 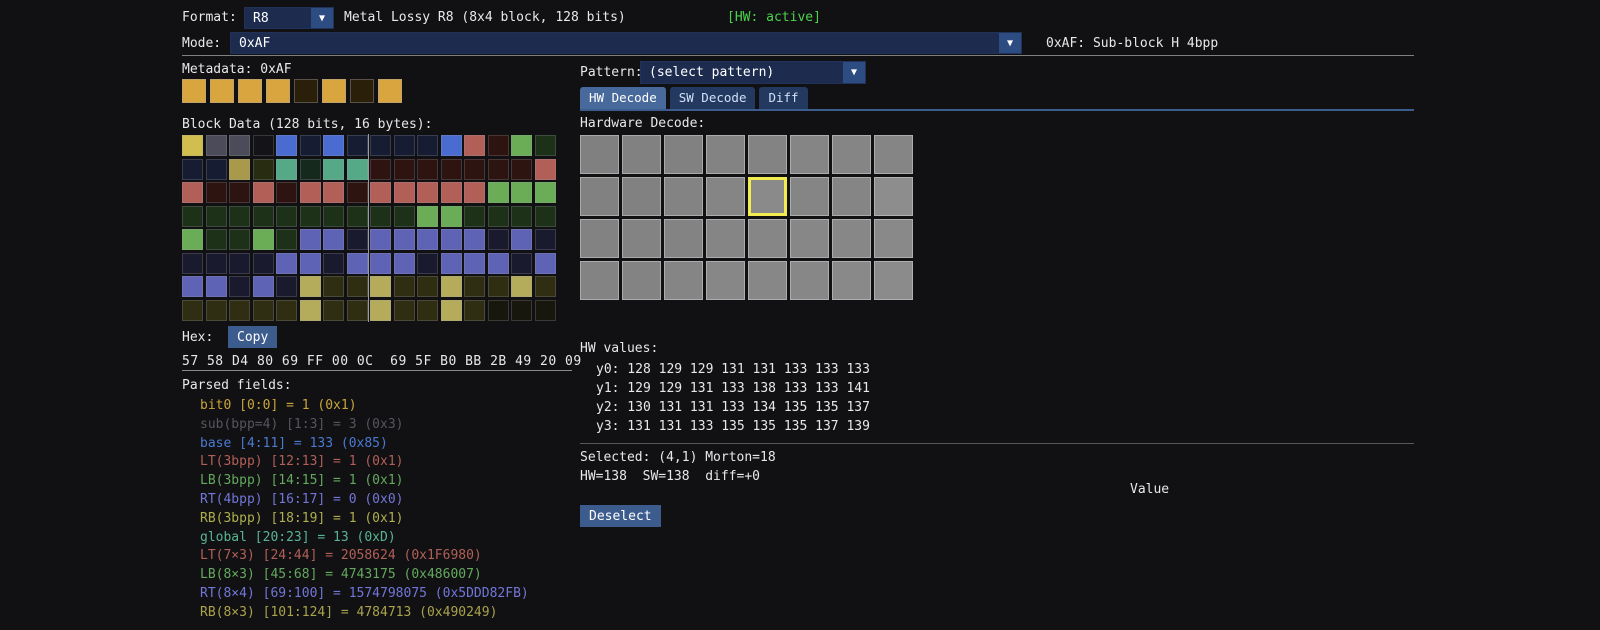 What do you see at coordinates (712, 98) in the screenshot?
I see `tab-sw-decode: SW Decode` at bounding box center [712, 98].